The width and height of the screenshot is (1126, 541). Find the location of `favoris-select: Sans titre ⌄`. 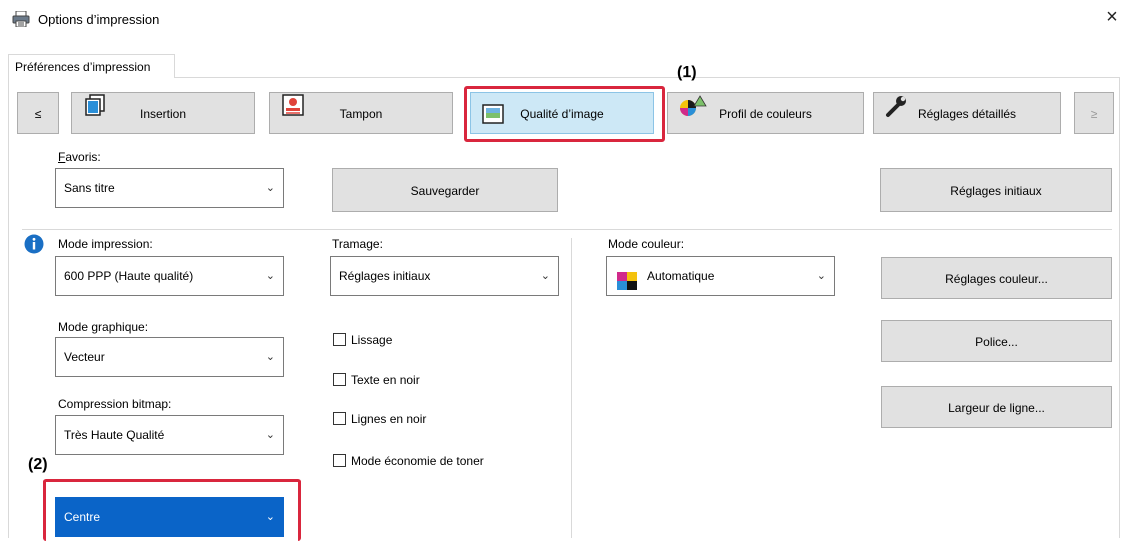

favoris-select: Sans titre ⌄ is located at coordinates (169, 188).